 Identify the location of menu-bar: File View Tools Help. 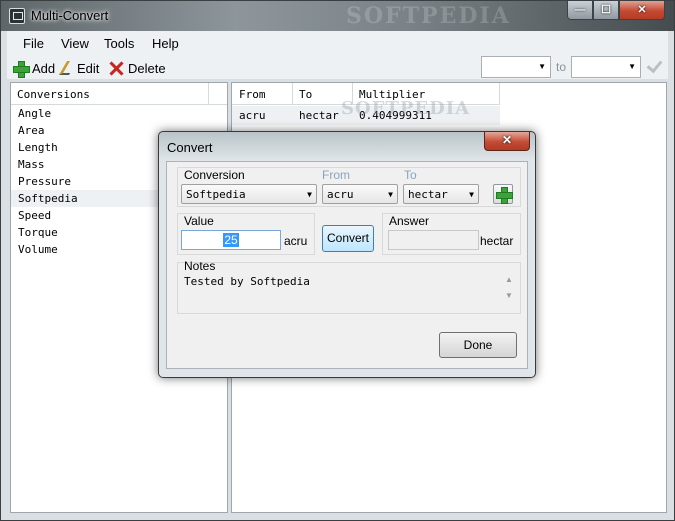
(337, 43).